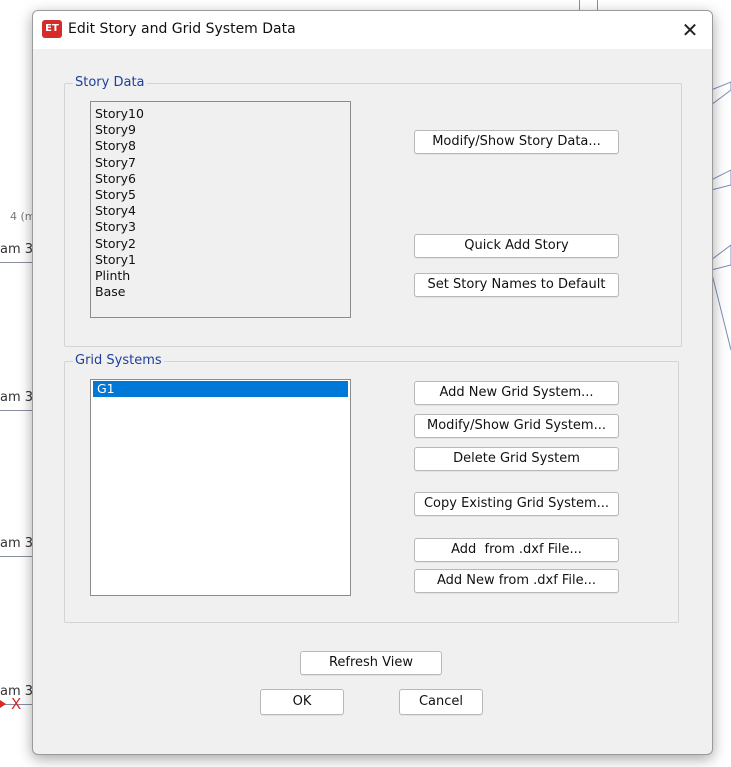 This screenshot has width=731, height=767. Describe the element at coordinates (118, 360) in the screenshot. I see `grid-systems-legend: Grid Systems` at that location.